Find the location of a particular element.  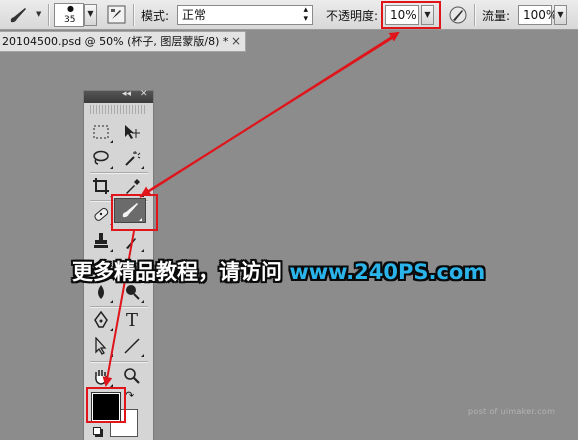

arrow-to-foreground-color is located at coordinates (118, 308).